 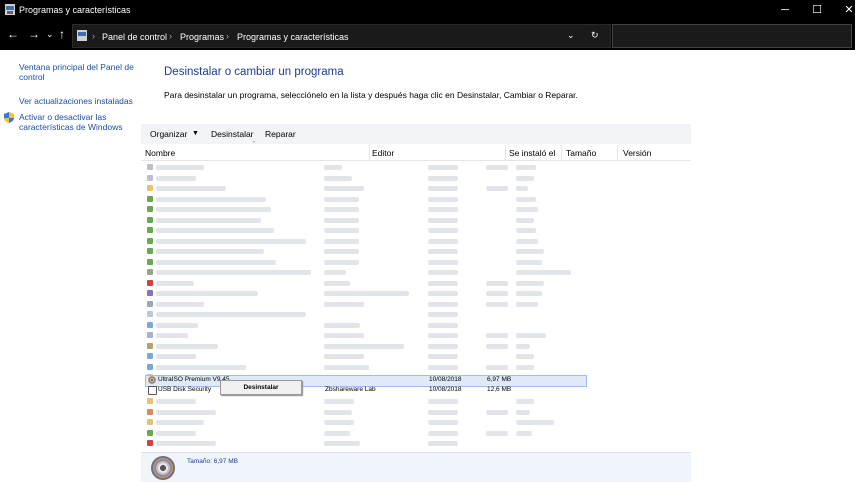 What do you see at coordinates (254, 144) in the screenshot?
I see `sort-up-icon: ⌃` at bounding box center [254, 144].